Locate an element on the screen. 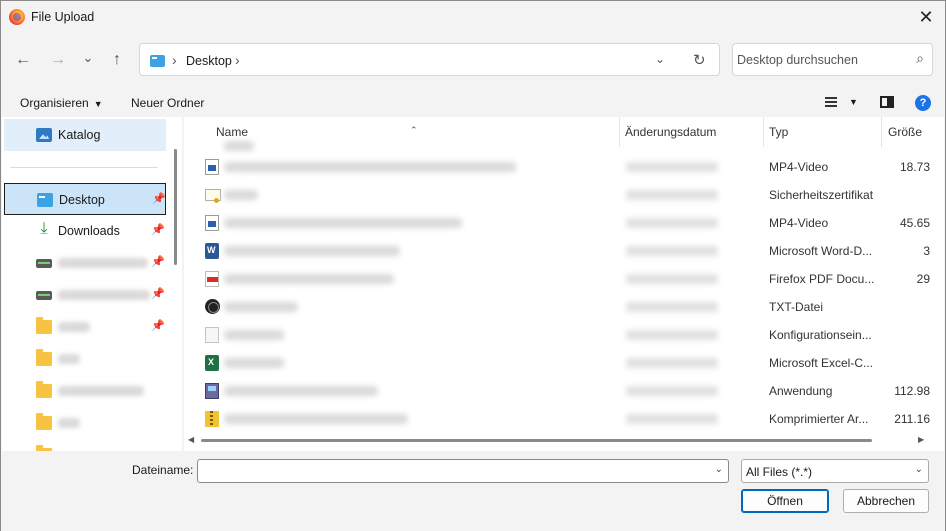 This screenshot has height=531, width=946. sidebar-item-label: Desktop is located at coordinates (82, 200).